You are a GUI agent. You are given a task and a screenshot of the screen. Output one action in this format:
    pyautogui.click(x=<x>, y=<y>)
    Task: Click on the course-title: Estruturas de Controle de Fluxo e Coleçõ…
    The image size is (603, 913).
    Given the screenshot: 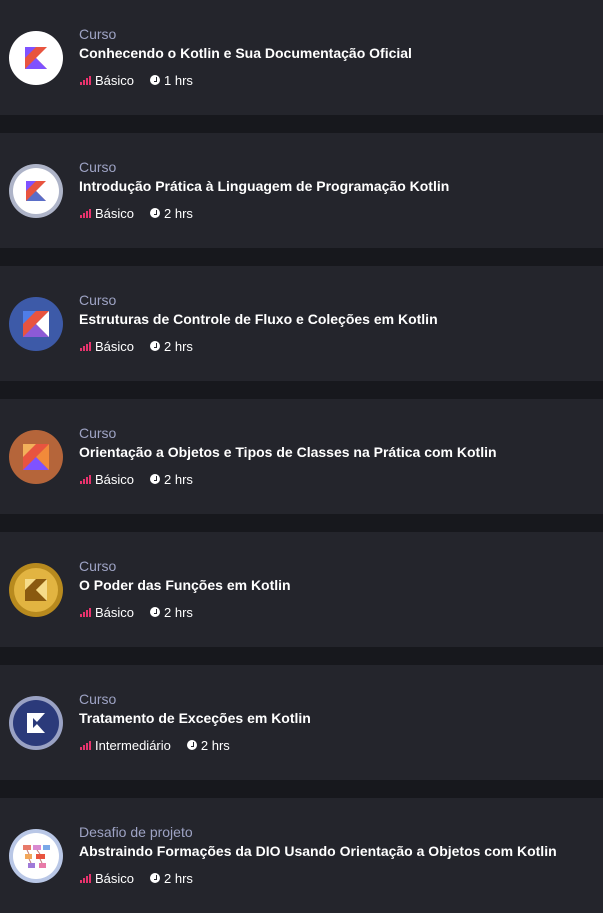 What is the action you would take?
    pyautogui.click(x=258, y=319)
    